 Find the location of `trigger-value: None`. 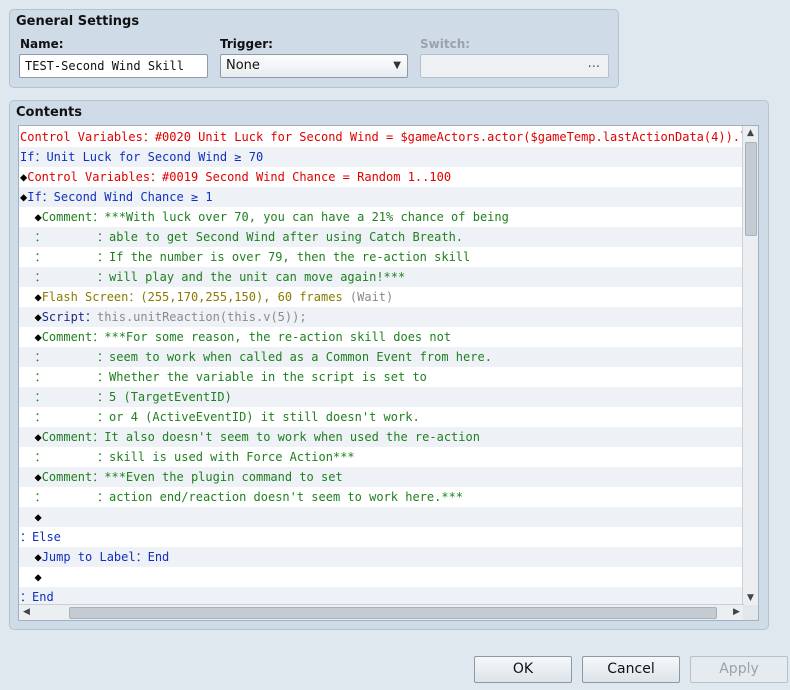

trigger-value: None is located at coordinates (243, 65).